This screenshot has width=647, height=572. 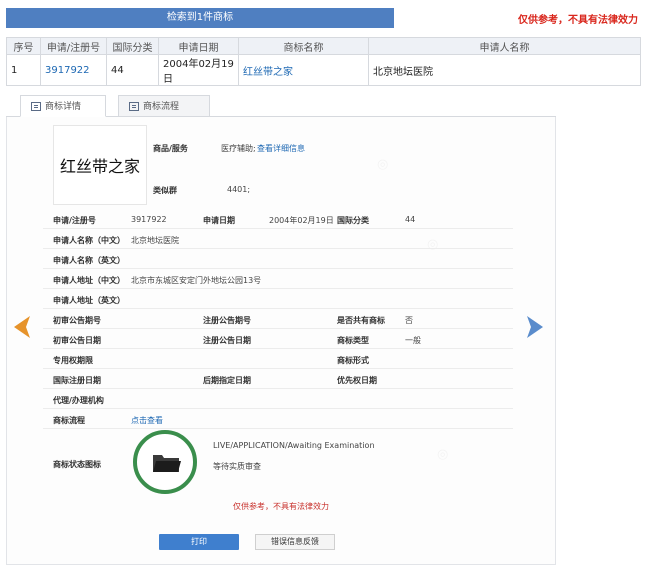 I want to click on applicant-en-label: 申请人名称（英文）, so click(x=89, y=260).